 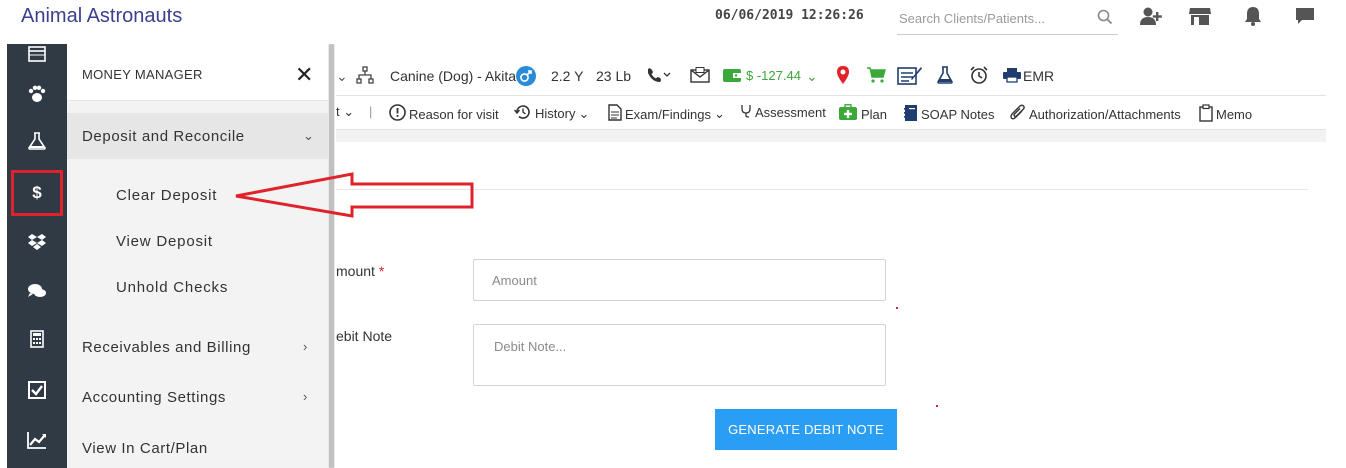 What do you see at coordinates (454, 114) in the screenshot?
I see `tab-label: Reason for visit` at bounding box center [454, 114].